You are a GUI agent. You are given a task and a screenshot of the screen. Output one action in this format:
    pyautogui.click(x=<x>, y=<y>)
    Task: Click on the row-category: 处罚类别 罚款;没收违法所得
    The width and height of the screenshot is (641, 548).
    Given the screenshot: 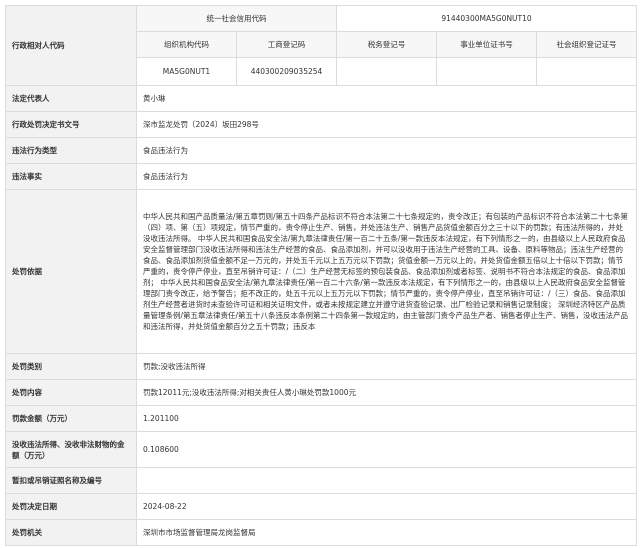 What is the action you would take?
    pyautogui.click(x=321, y=366)
    